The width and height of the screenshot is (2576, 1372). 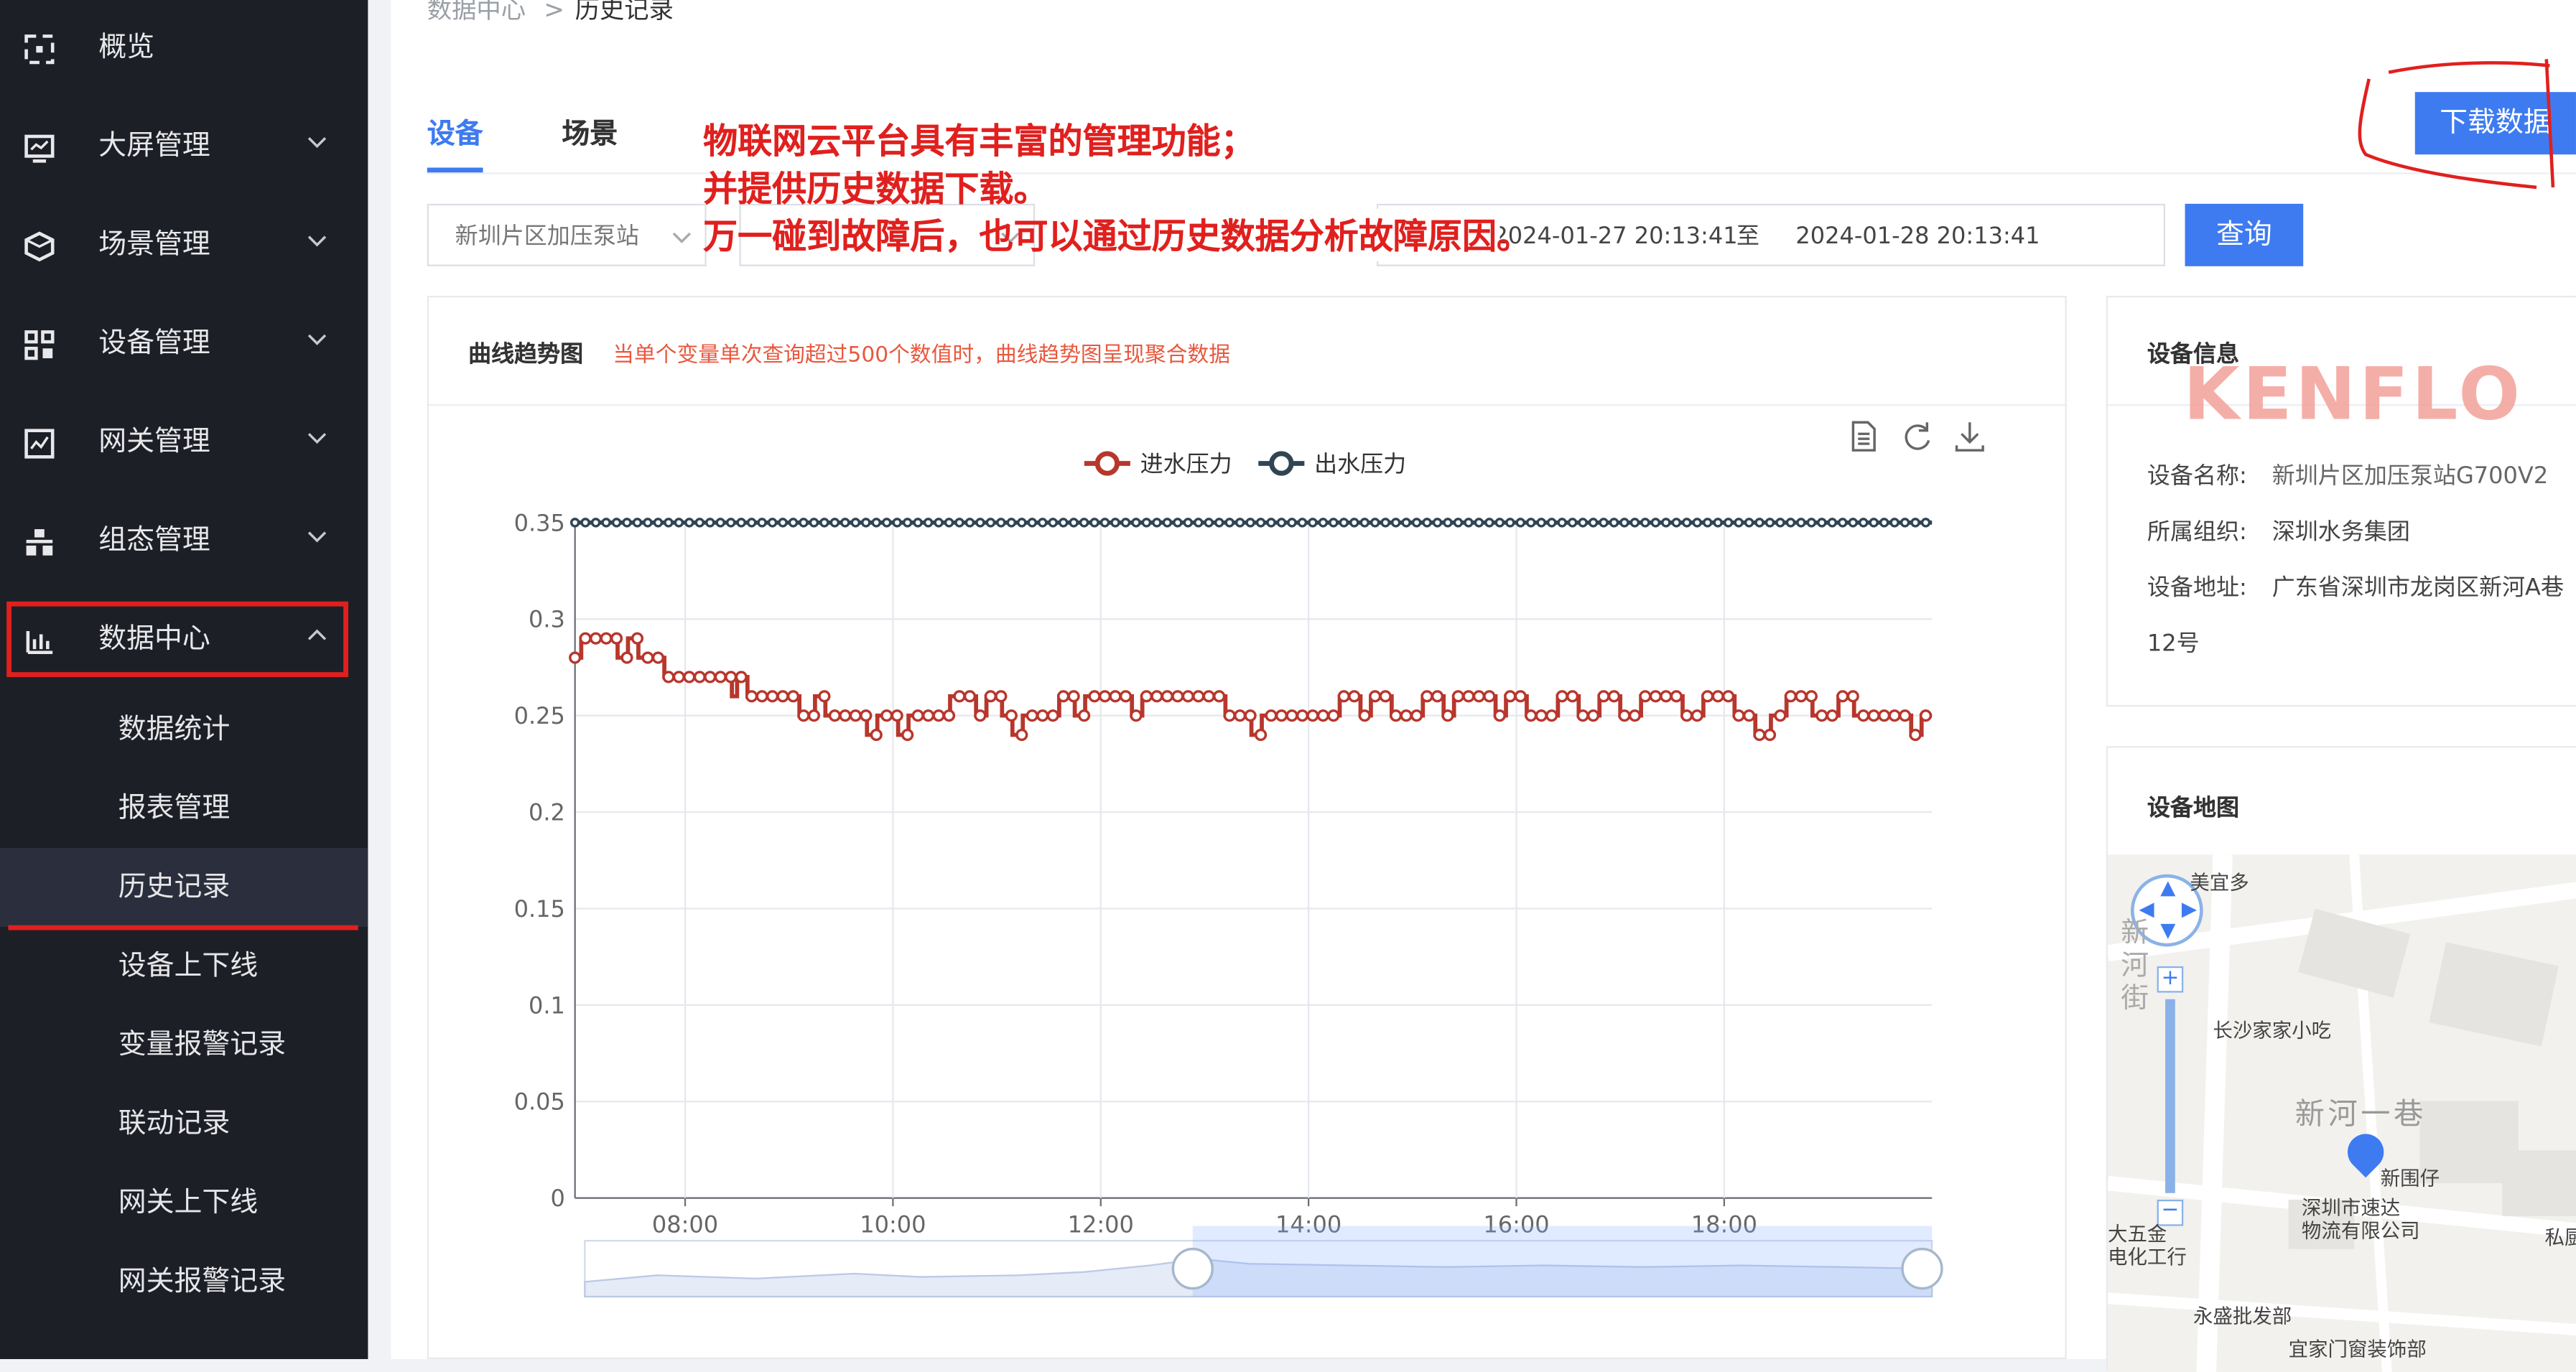 What do you see at coordinates (567, 234) in the screenshot?
I see `device-select: 新圳片区加压泵站` at bounding box center [567, 234].